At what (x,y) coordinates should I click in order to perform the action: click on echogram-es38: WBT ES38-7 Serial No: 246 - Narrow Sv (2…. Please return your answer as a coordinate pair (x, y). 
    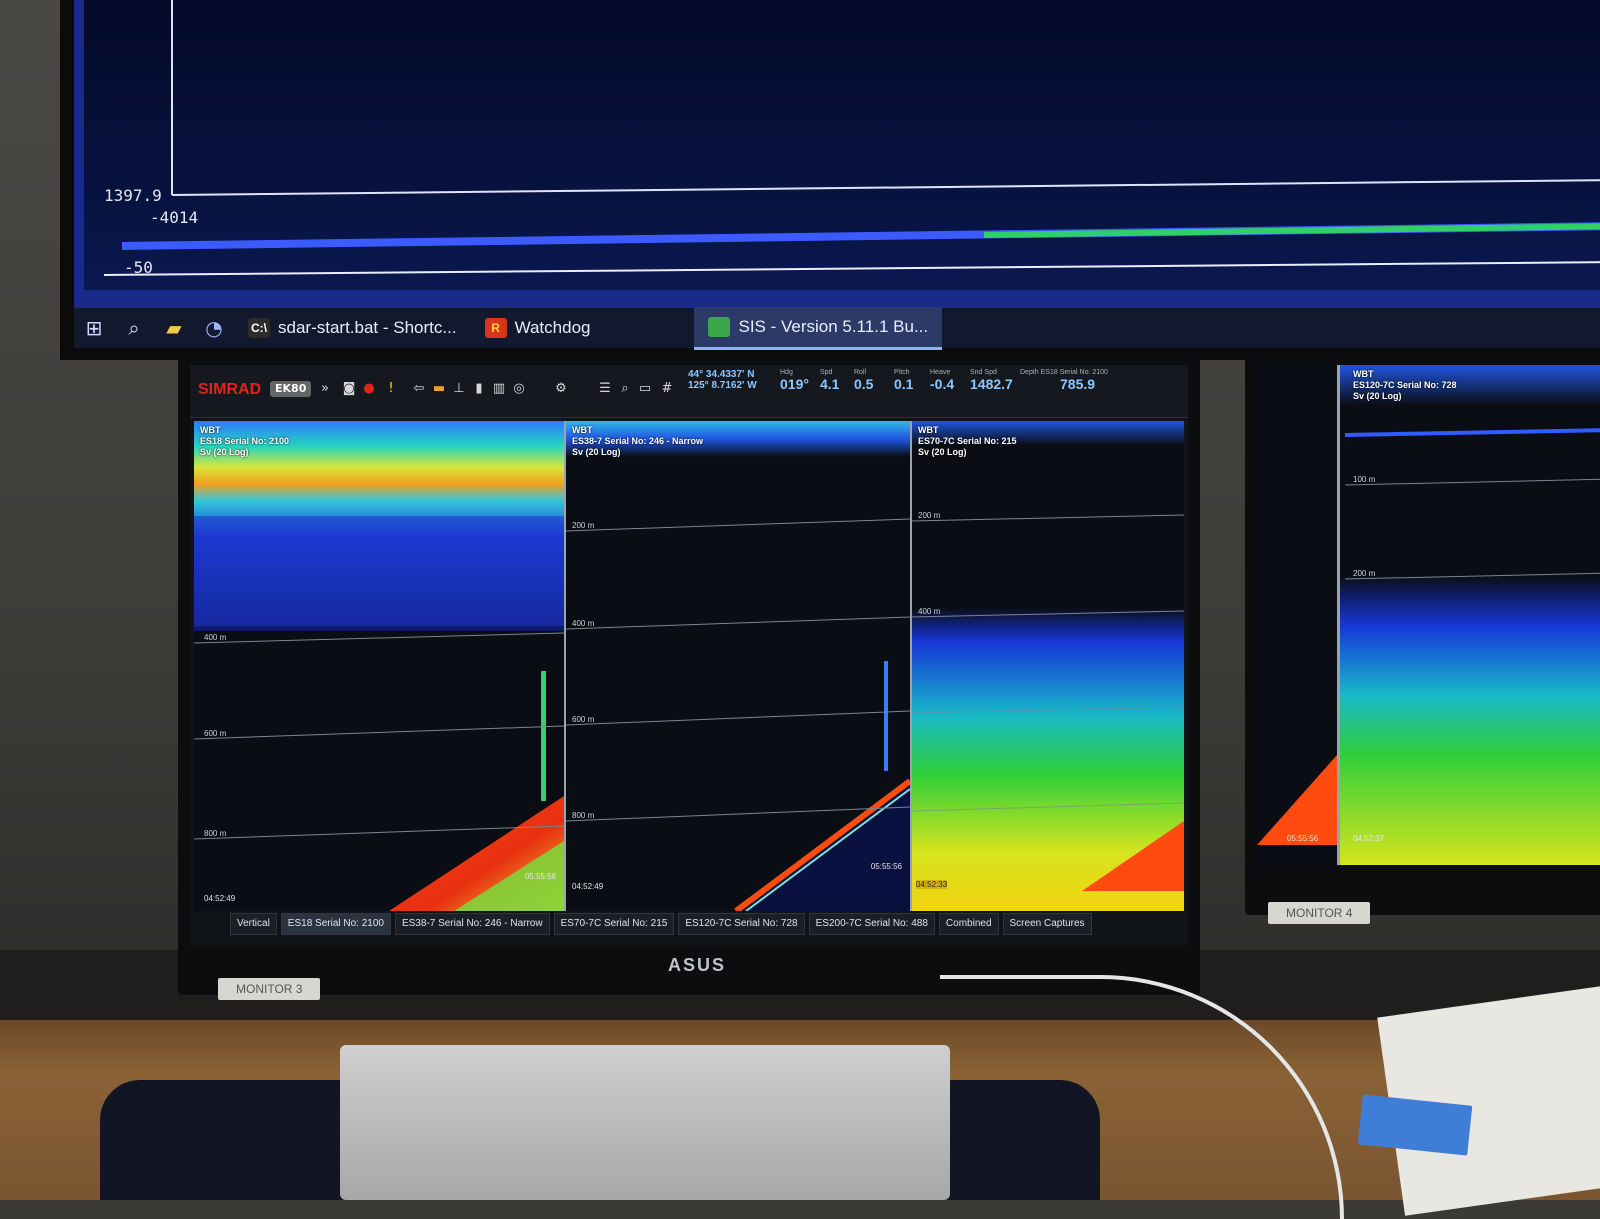
    Looking at the image, I should click on (739, 666).